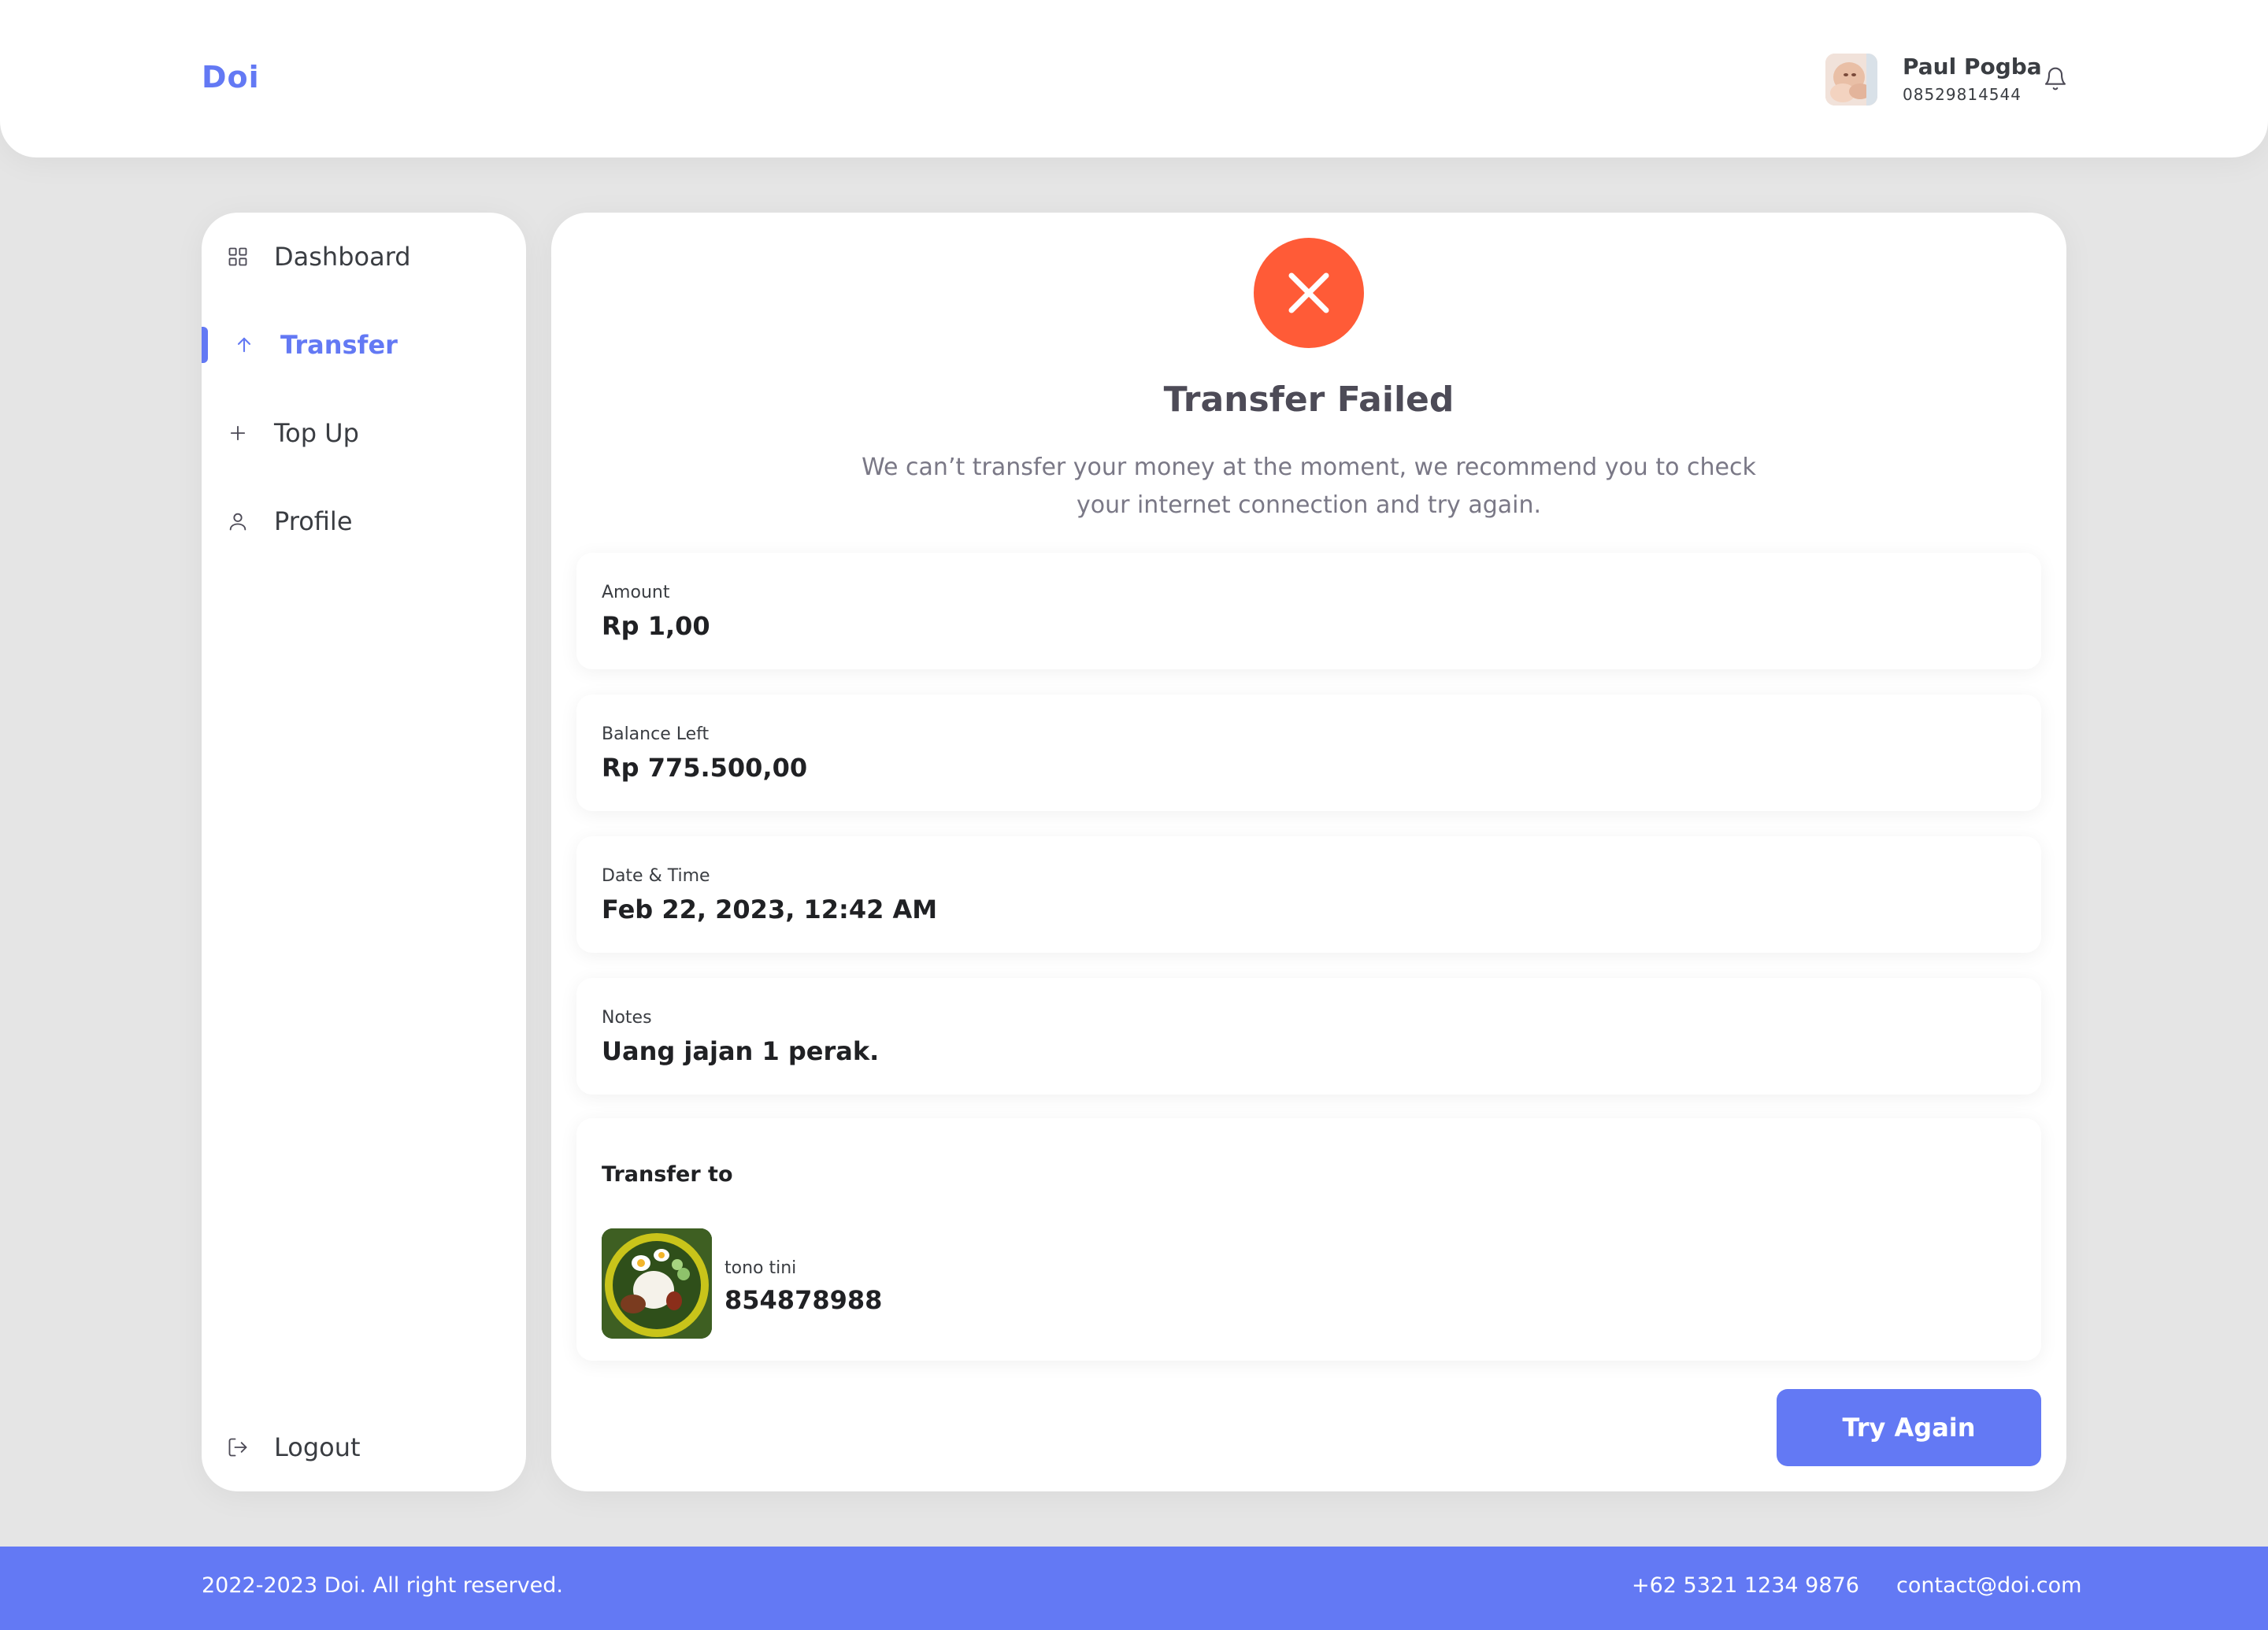 This screenshot has height=1630, width=2268. What do you see at coordinates (1309, 400) in the screenshot?
I see `page-title: Transfer Failed` at bounding box center [1309, 400].